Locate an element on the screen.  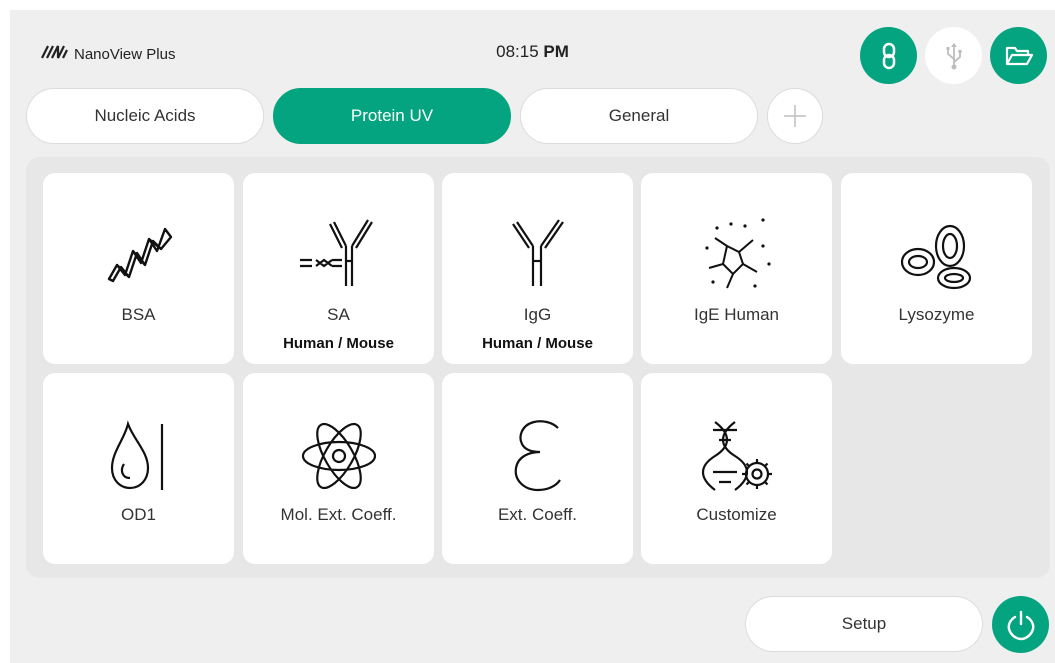
igg-antibody-icon is located at coordinates (538, 256).